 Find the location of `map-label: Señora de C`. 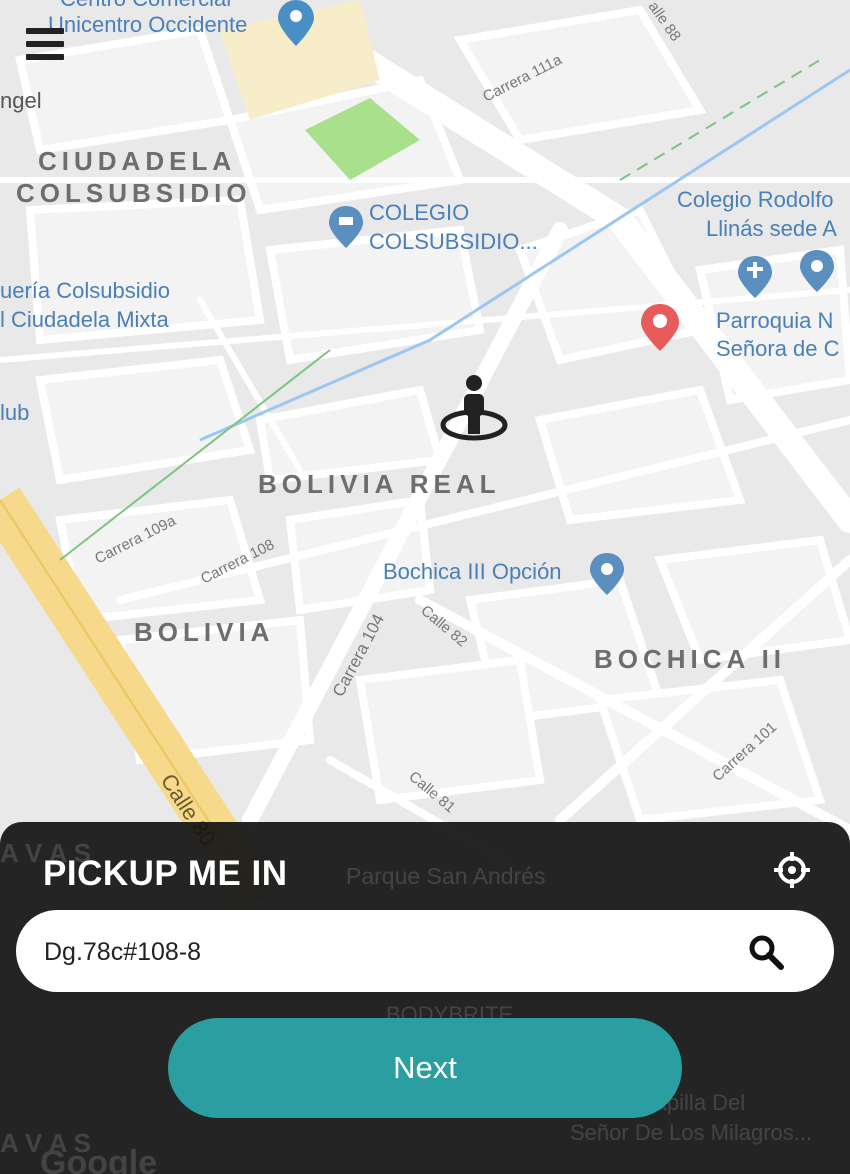

map-label: Señora de C is located at coordinates (778, 348).